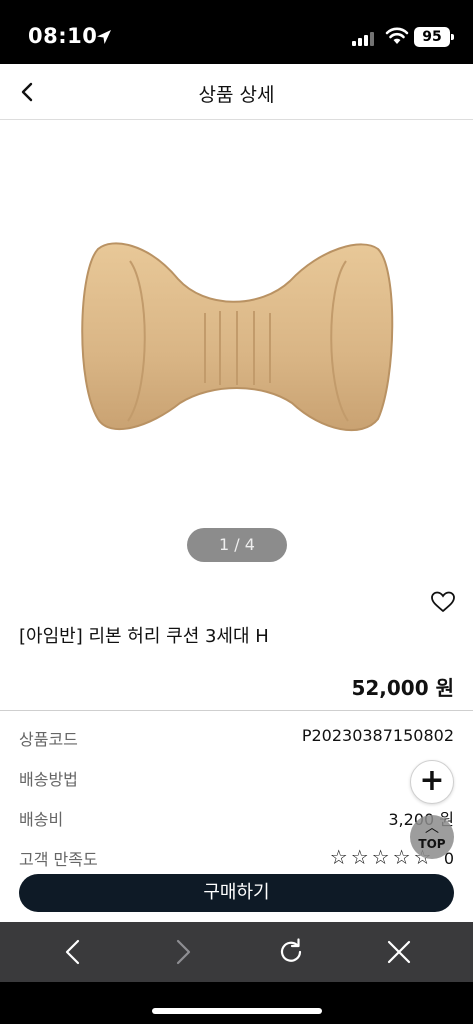  Describe the element at coordinates (432, 828) in the screenshot. I see `chevron-up-icon: ︿` at that location.